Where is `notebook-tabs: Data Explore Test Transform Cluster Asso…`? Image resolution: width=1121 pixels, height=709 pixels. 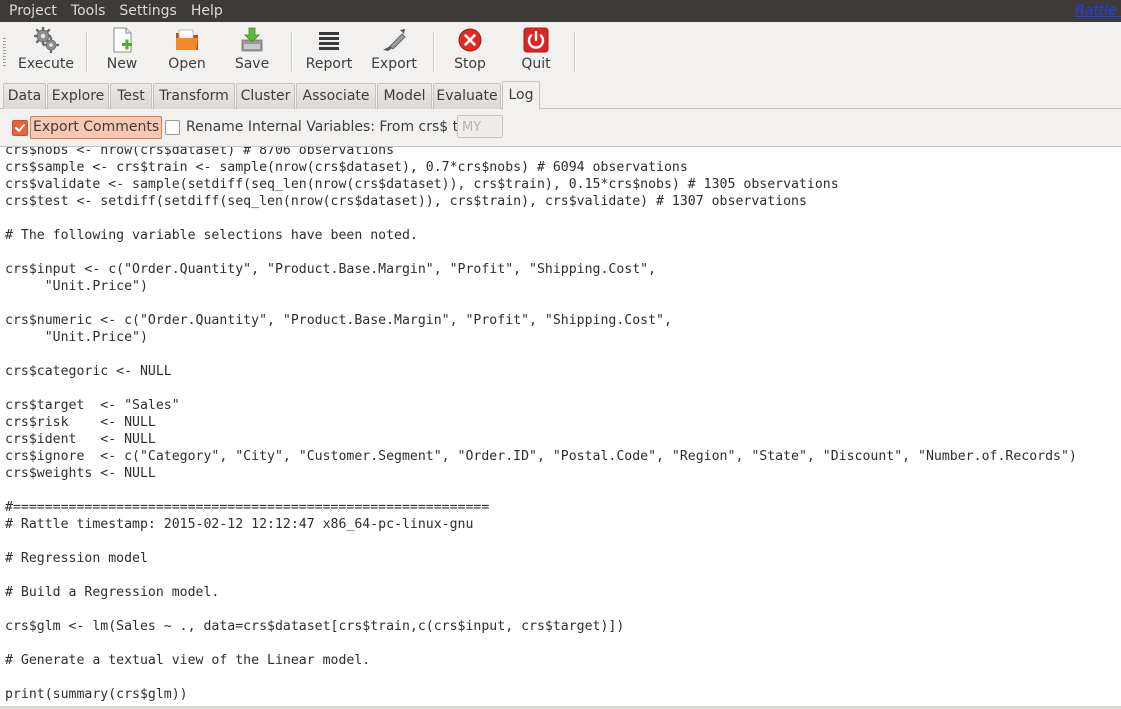 notebook-tabs: Data Explore Test Transform Cluster Asso… is located at coordinates (560, 95).